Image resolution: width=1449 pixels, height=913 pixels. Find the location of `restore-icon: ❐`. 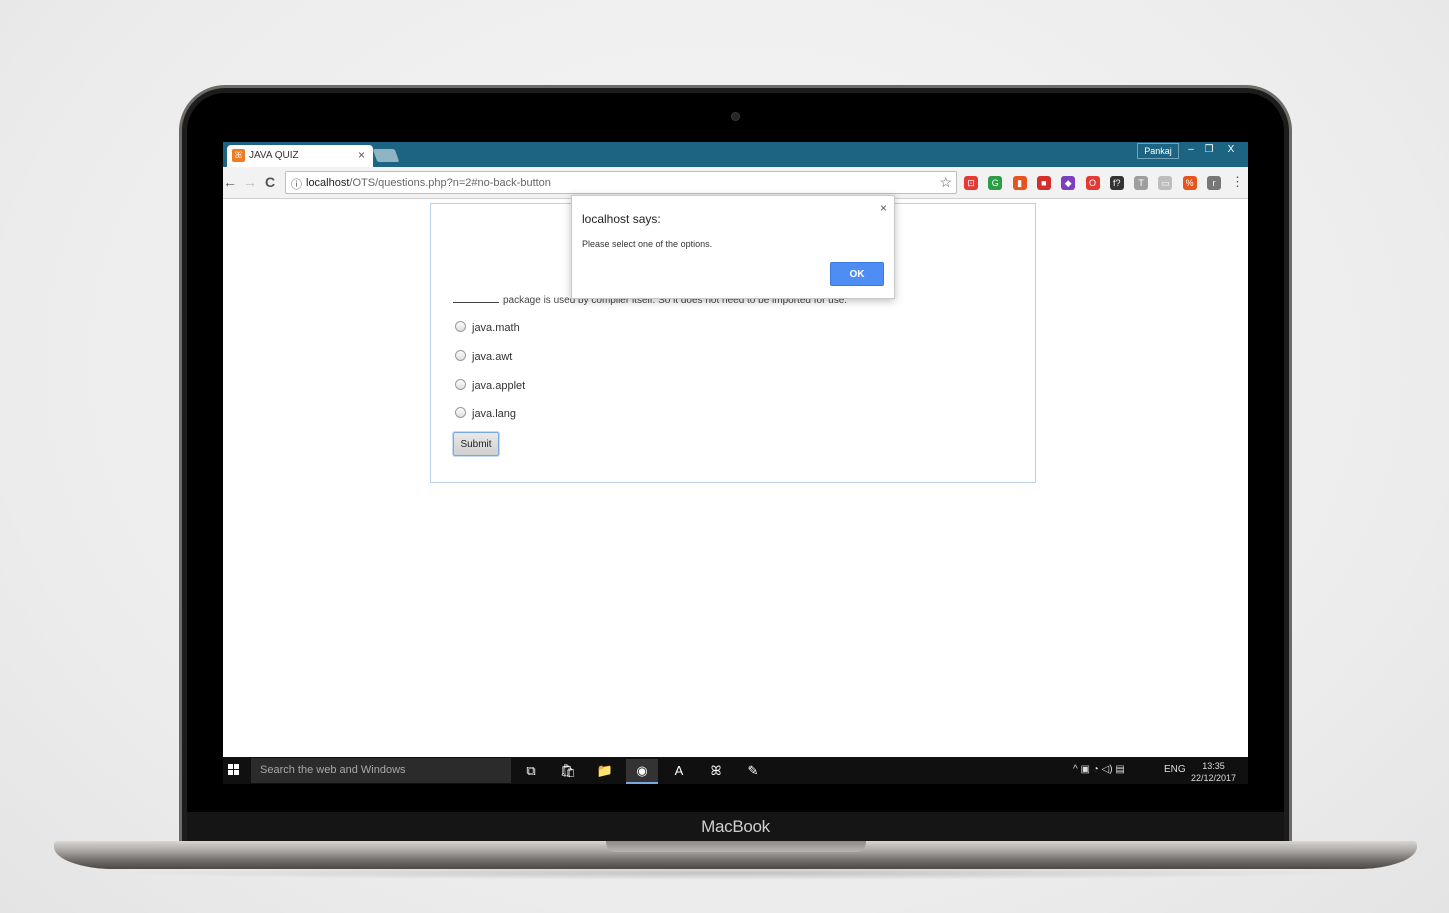

restore-icon: ❐ is located at coordinates (1209, 151).